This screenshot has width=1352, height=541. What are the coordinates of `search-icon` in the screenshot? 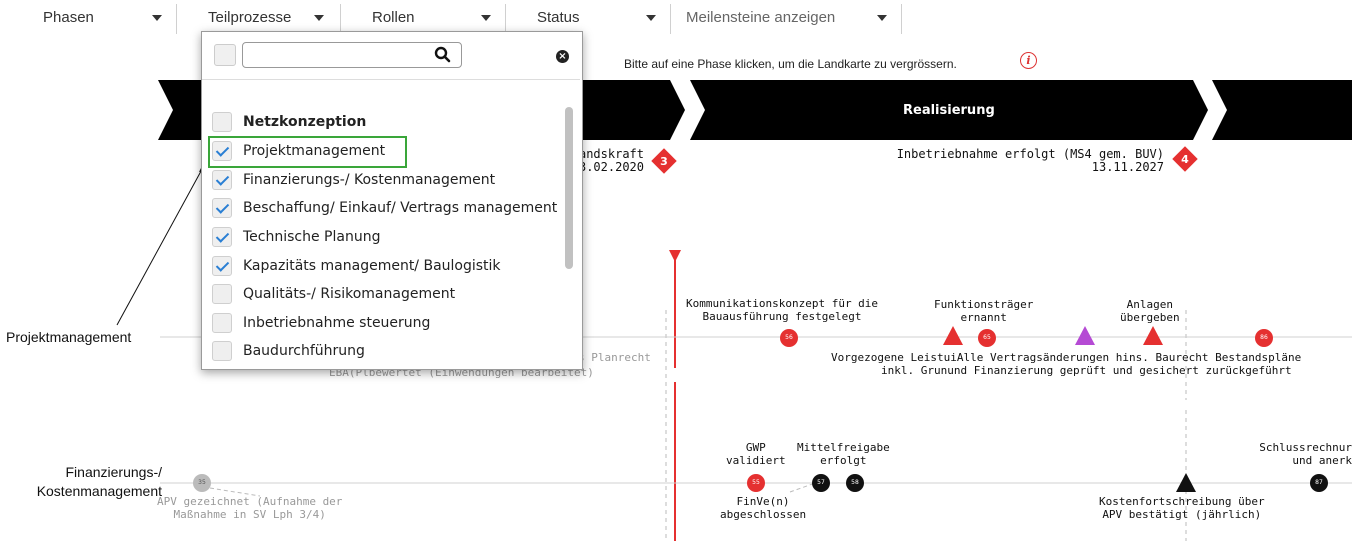 It's located at (443, 55).